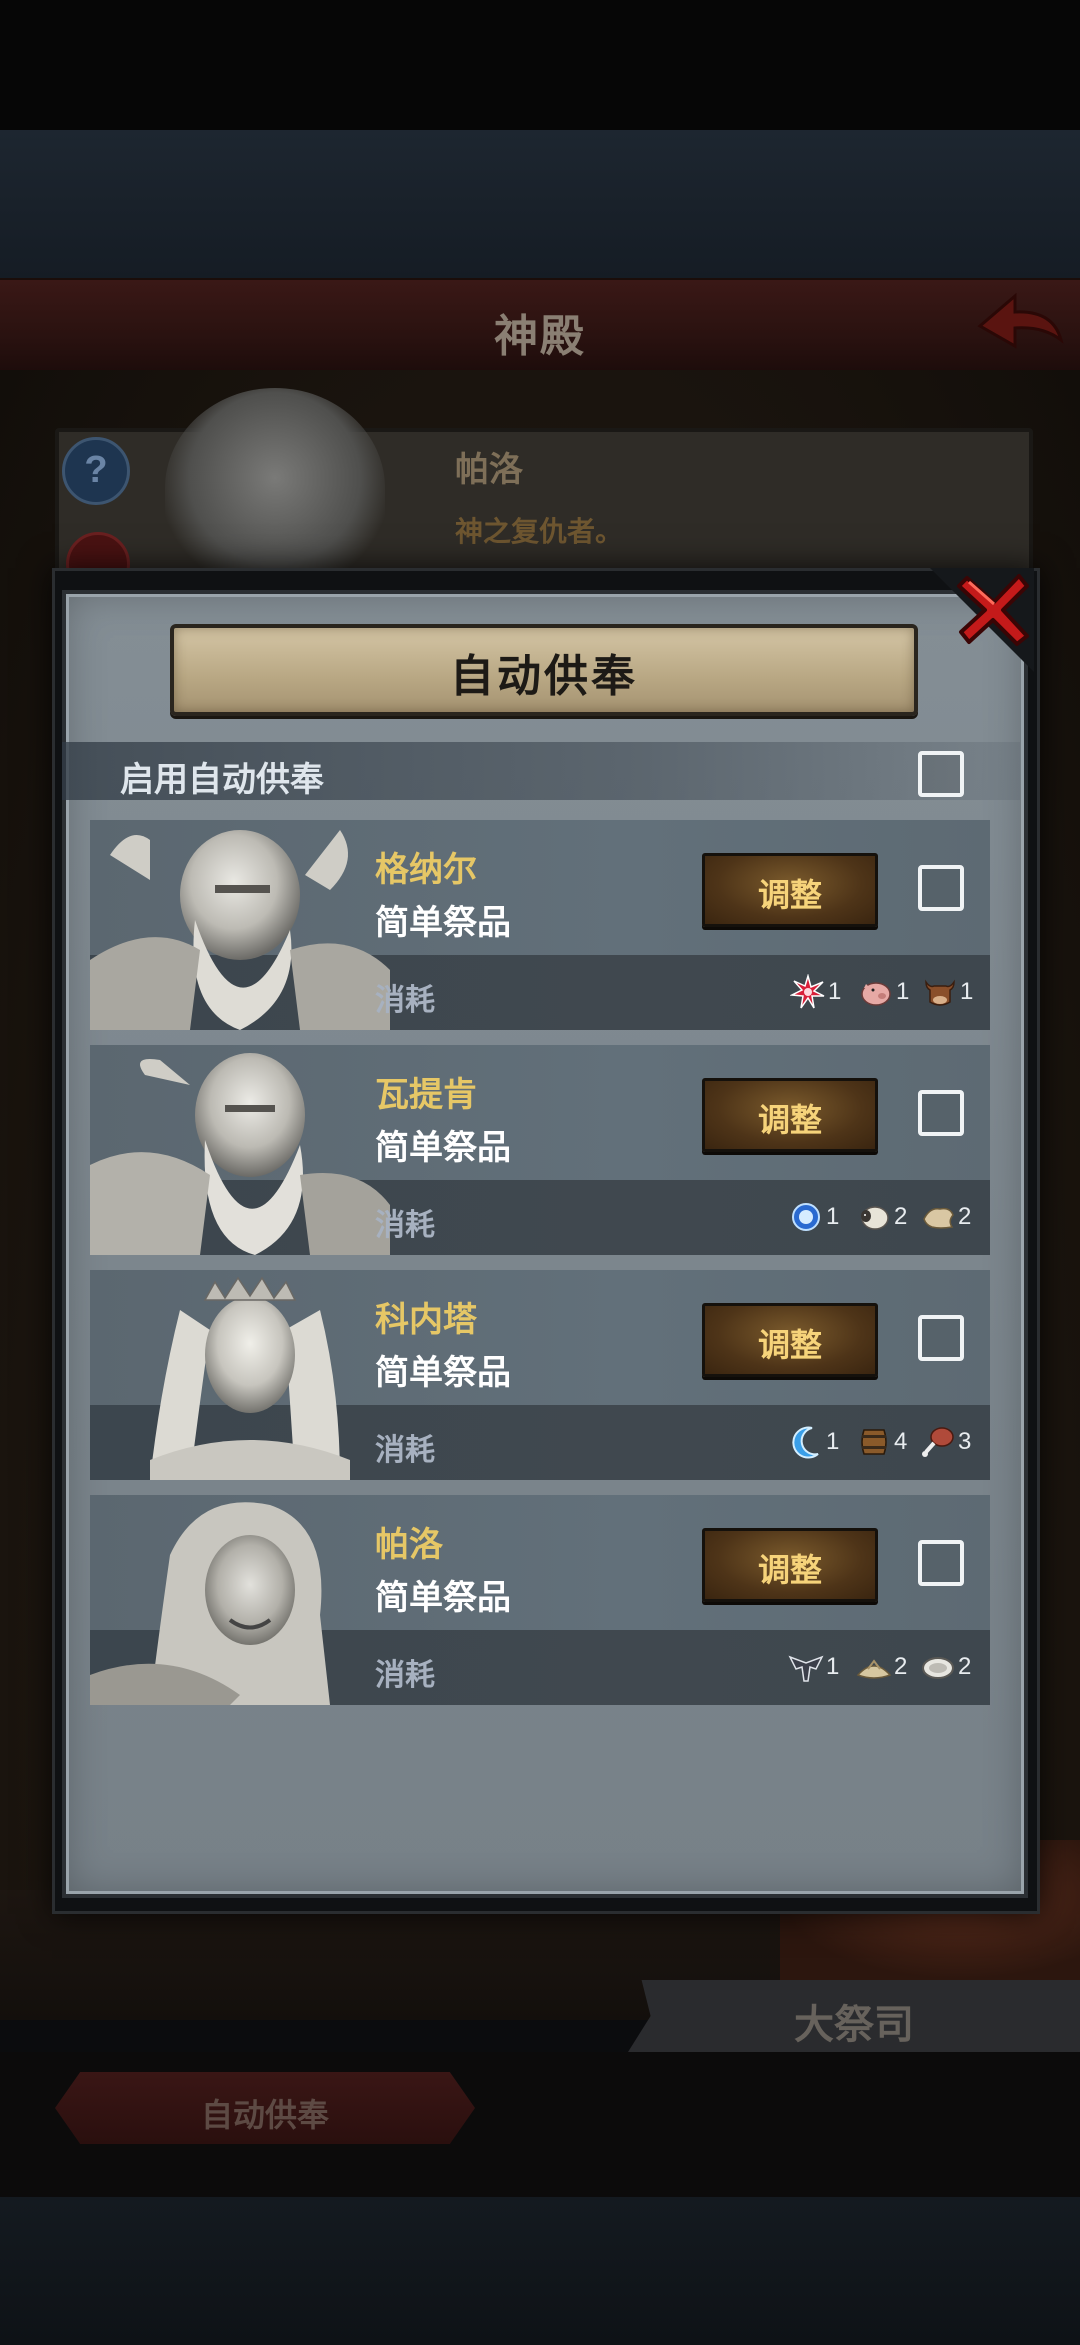 This screenshot has height=2345, width=1080. I want to click on god-name: 瓦提肯, so click(426, 1095).